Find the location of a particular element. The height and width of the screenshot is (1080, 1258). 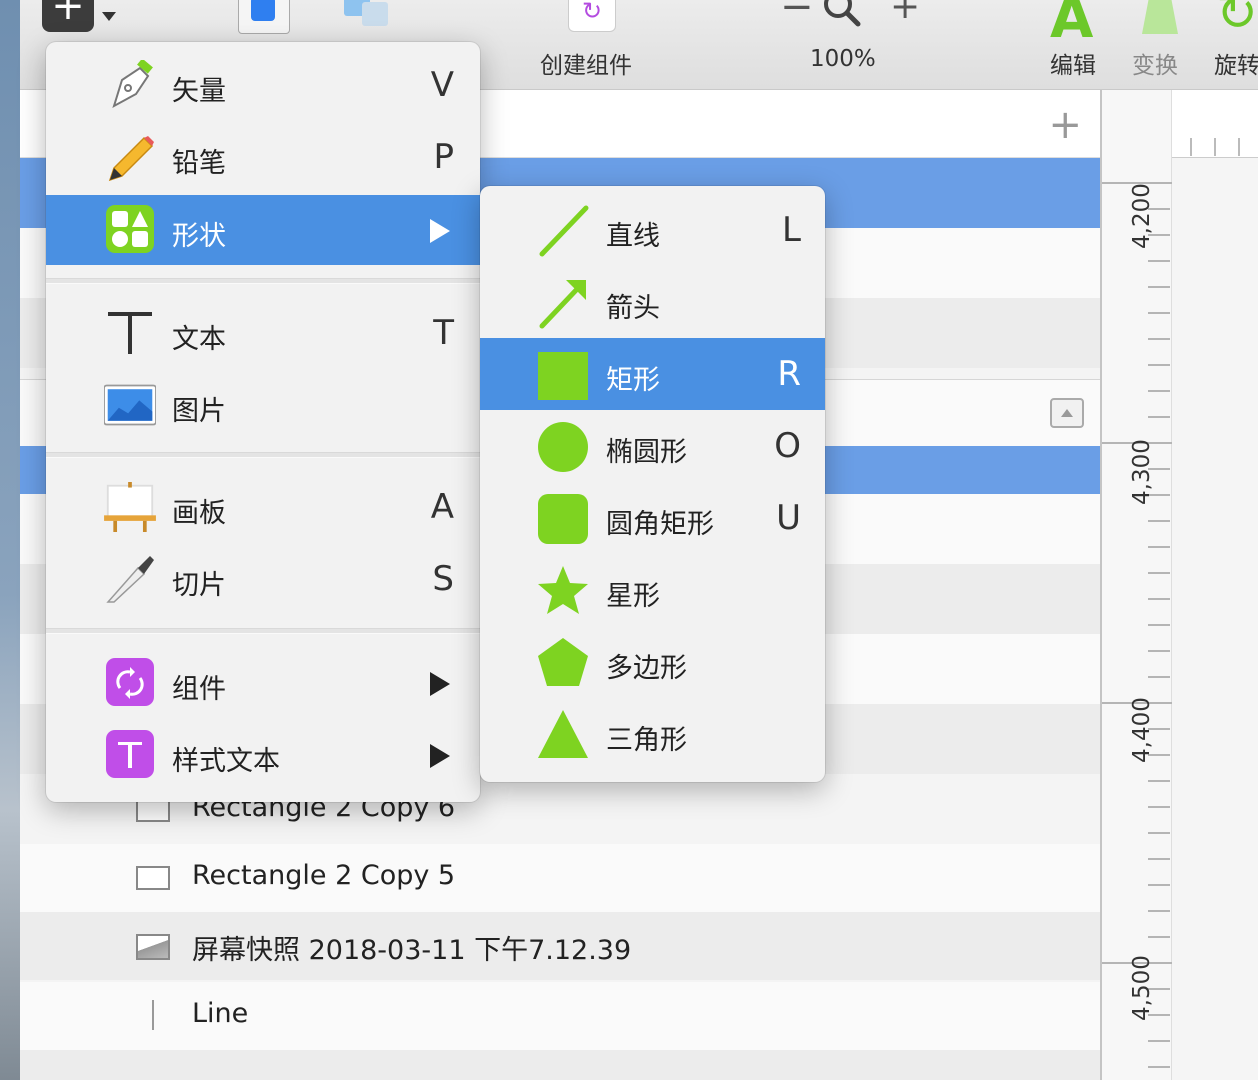

submenu-item-triangle: 三角形 is located at coordinates (652, 734).